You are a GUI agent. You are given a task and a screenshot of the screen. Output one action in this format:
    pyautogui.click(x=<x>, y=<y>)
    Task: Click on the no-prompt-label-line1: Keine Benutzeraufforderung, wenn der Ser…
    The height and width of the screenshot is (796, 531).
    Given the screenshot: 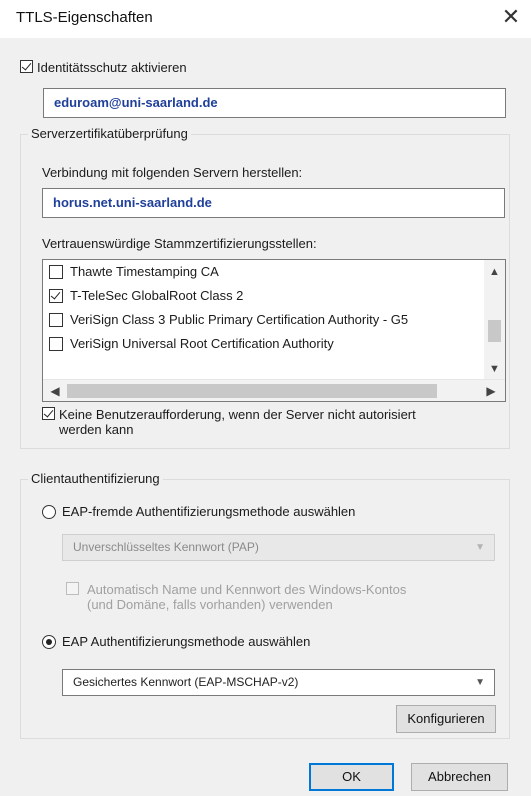 What is the action you would take?
    pyautogui.click(x=237, y=414)
    